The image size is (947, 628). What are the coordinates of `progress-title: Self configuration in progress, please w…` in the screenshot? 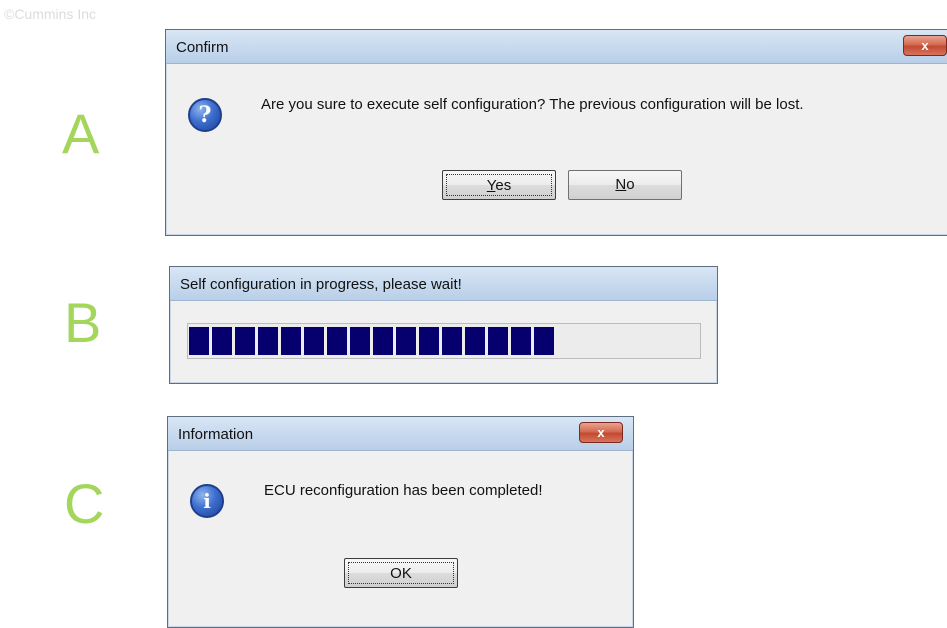 It's located at (321, 284).